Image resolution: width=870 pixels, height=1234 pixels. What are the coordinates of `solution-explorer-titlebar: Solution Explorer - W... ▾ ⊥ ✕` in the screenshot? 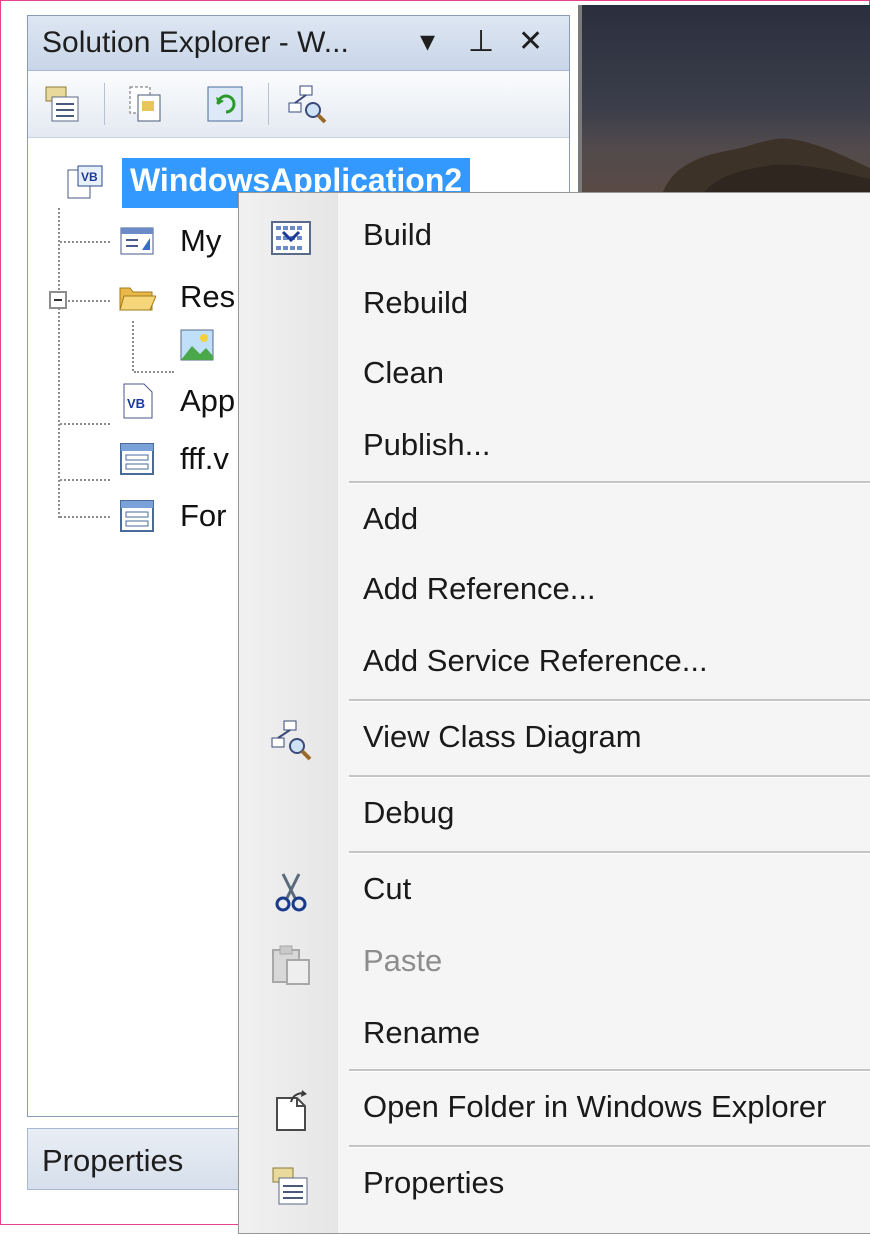 It's located at (298, 43).